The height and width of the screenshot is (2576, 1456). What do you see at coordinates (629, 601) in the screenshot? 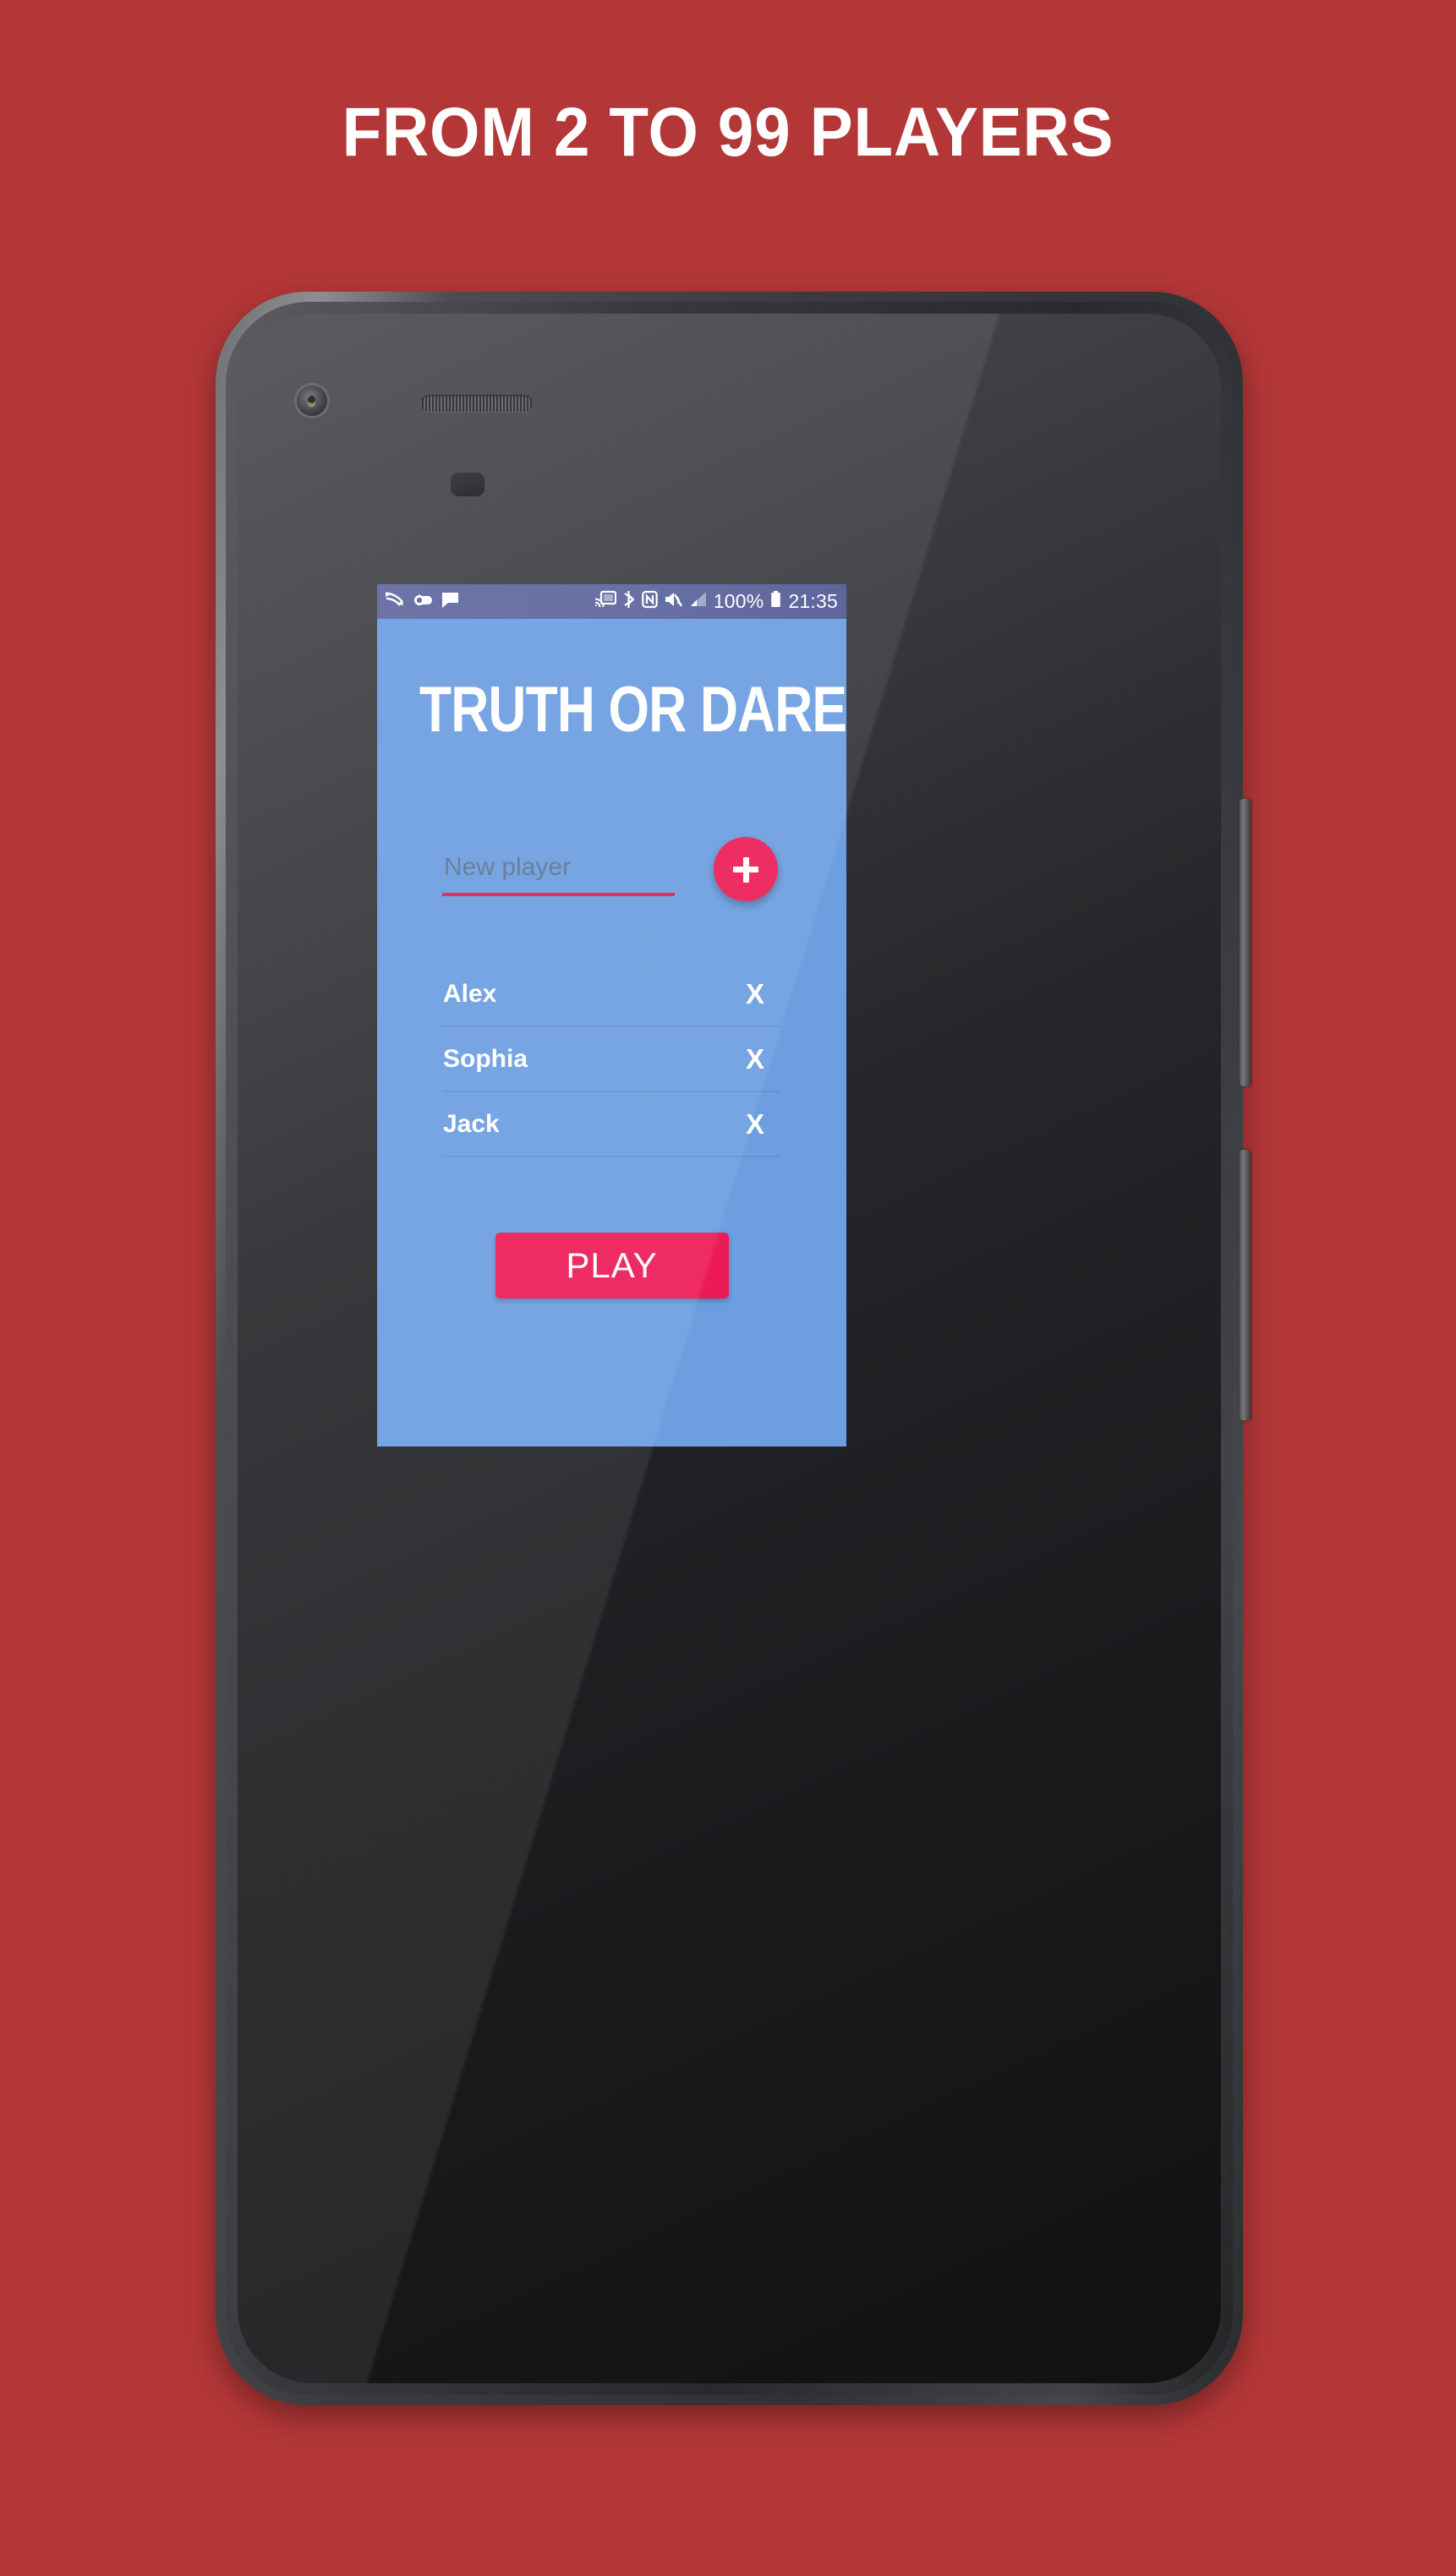
I see `bluetooth-icon` at bounding box center [629, 601].